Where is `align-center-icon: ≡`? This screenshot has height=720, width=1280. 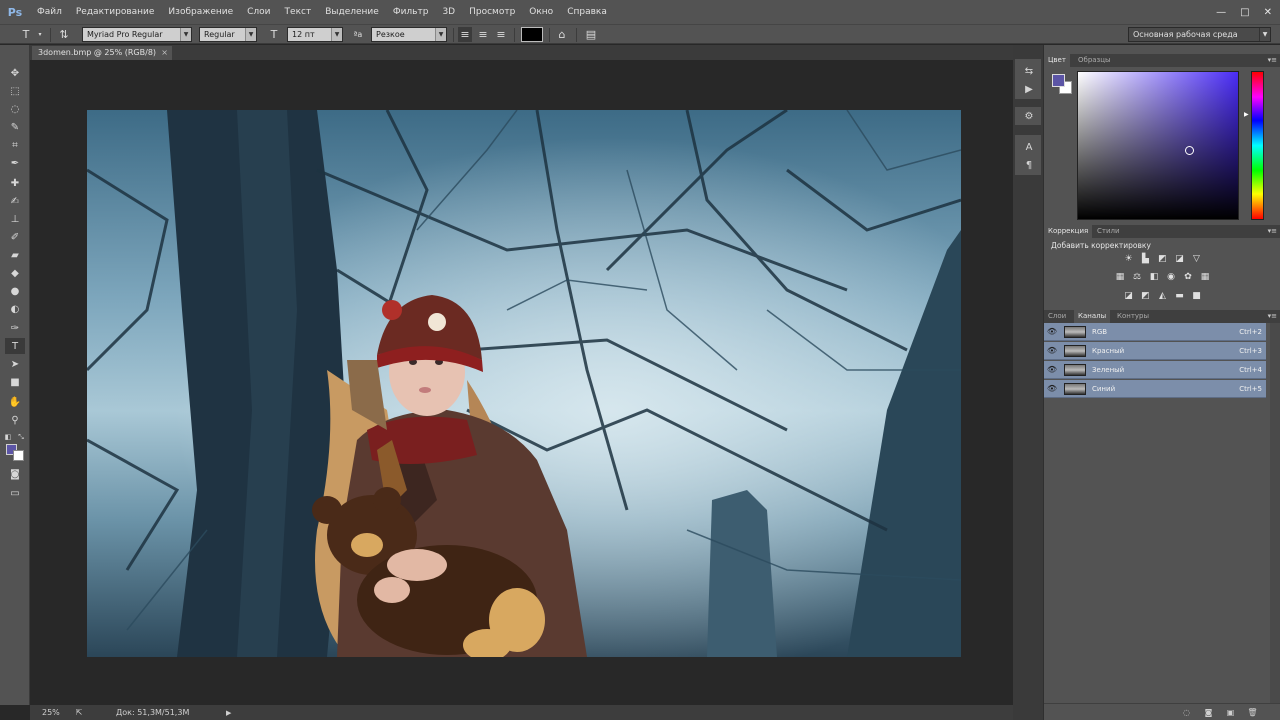 align-center-icon: ≡ is located at coordinates (483, 34).